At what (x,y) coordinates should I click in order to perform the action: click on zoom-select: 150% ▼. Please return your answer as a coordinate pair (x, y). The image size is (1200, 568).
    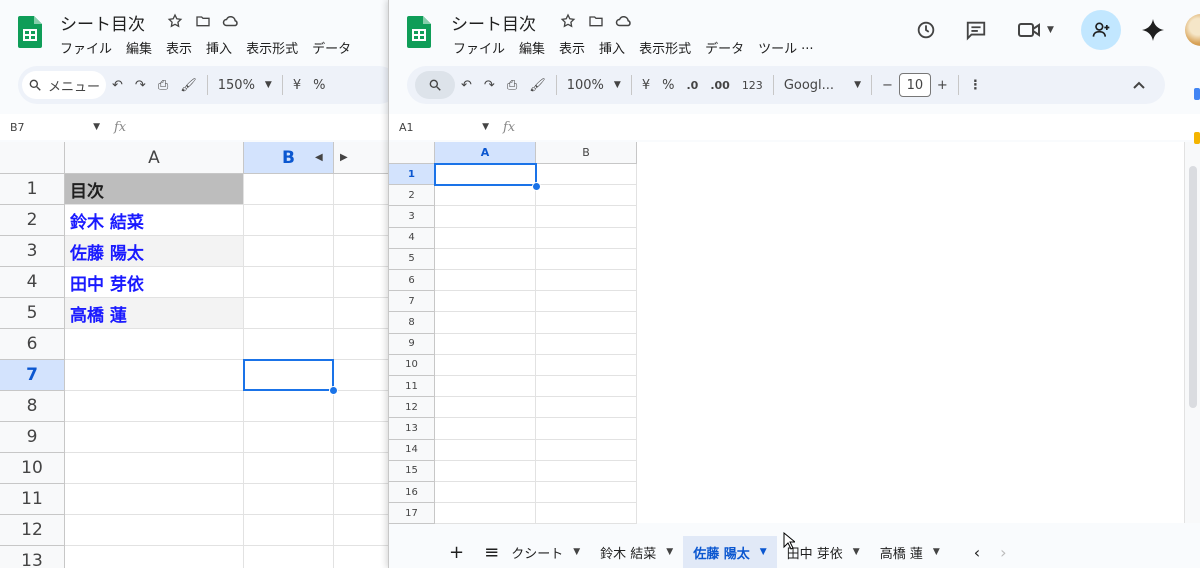
    Looking at the image, I should click on (245, 85).